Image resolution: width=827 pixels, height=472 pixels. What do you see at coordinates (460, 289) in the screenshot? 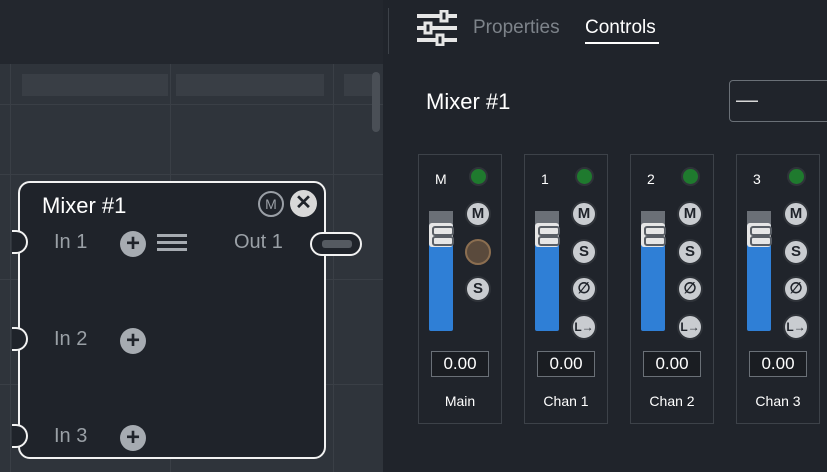
I see `channel-strip-main: M M S 0.00 Main` at bounding box center [460, 289].